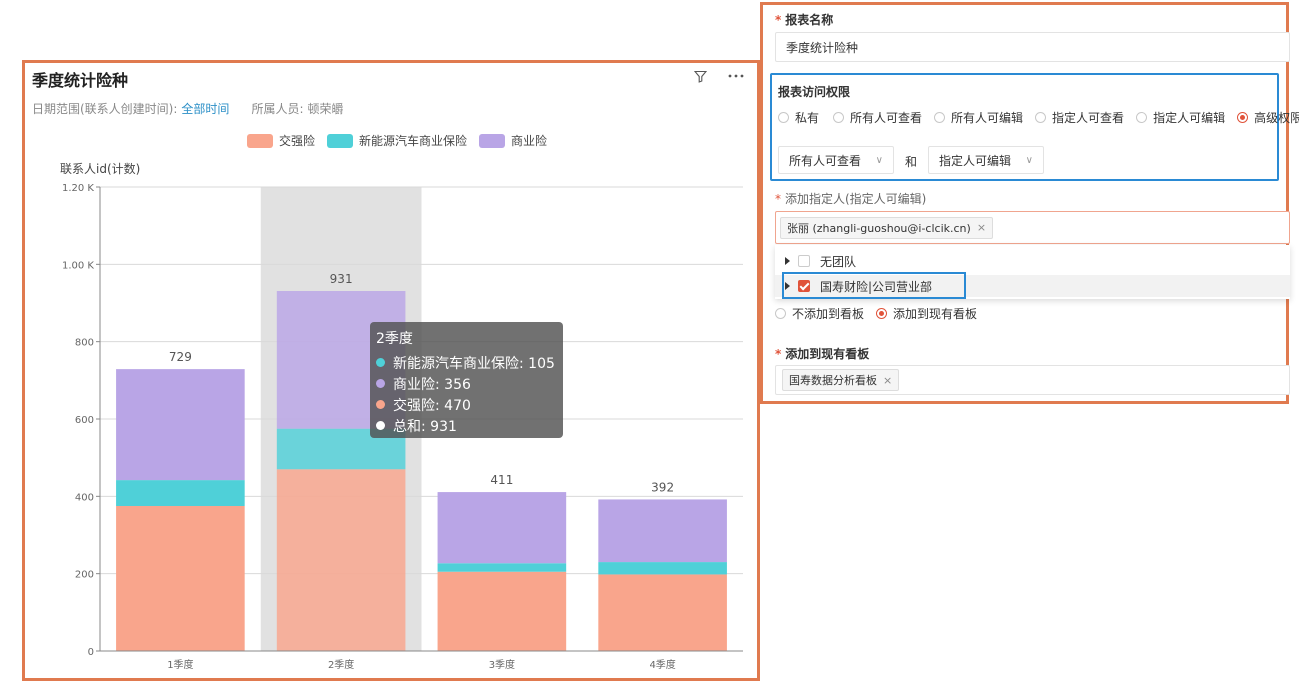 Image resolution: width=1299 pixels, height=688 pixels. I want to click on y-tick-label: 800, so click(84, 343).